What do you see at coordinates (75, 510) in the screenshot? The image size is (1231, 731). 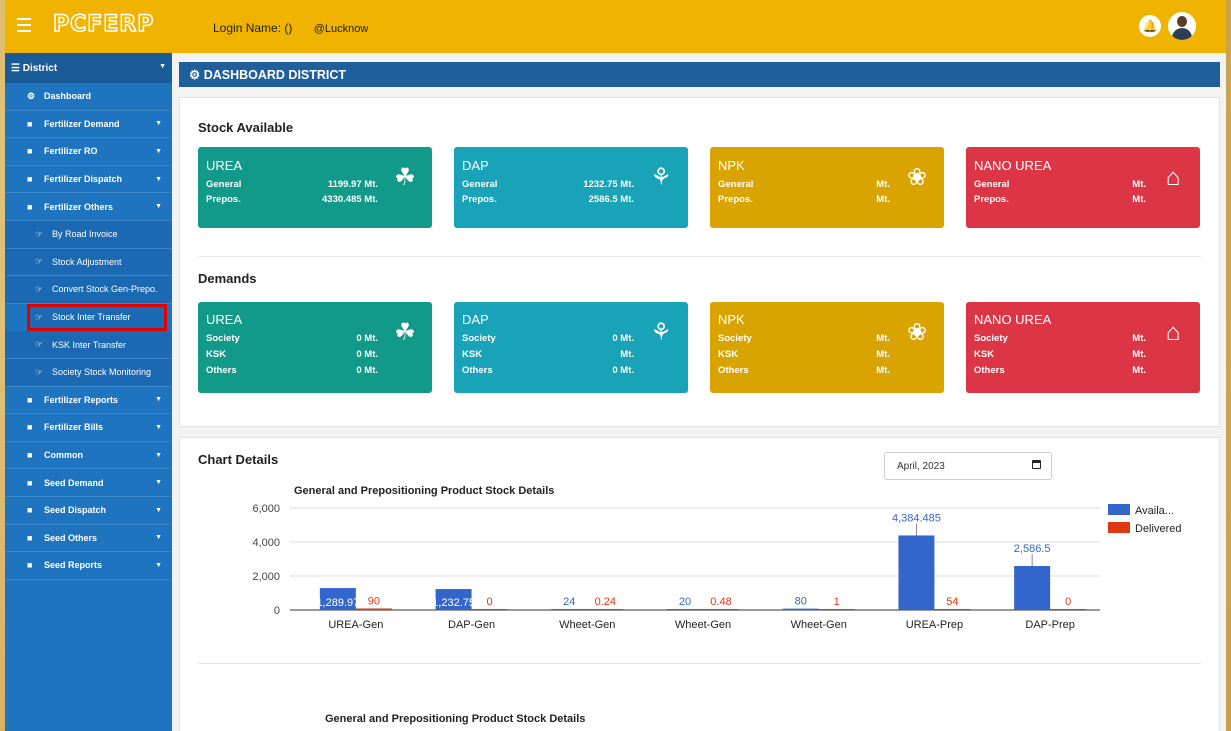 I see `sidebar-item-label: Seed Dispatch` at bounding box center [75, 510].